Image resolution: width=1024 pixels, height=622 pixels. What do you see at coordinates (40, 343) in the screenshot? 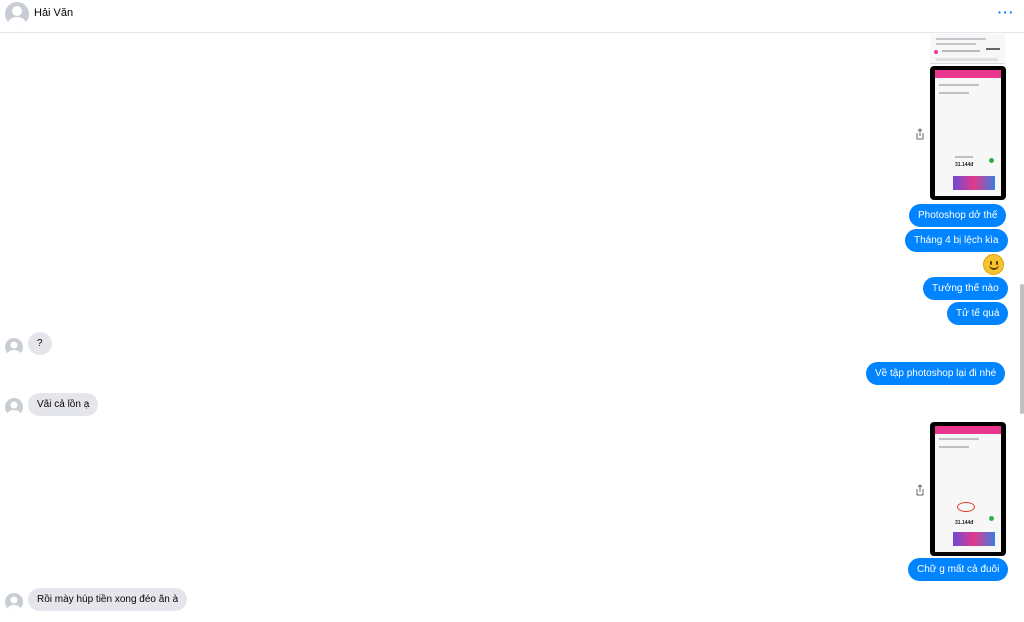
I see `incoming-message: ?` at bounding box center [40, 343].